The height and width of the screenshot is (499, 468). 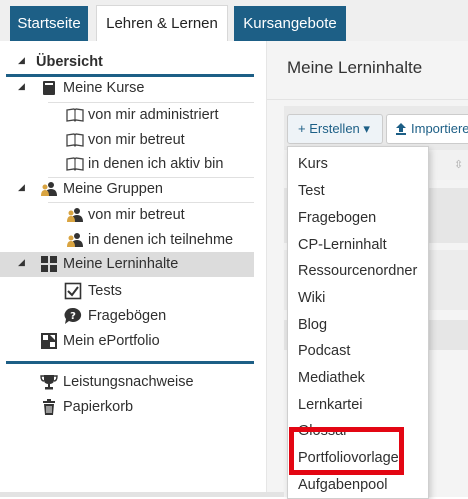 I want to click on menu-item-blog: Blog, so click(x=312, y=325).